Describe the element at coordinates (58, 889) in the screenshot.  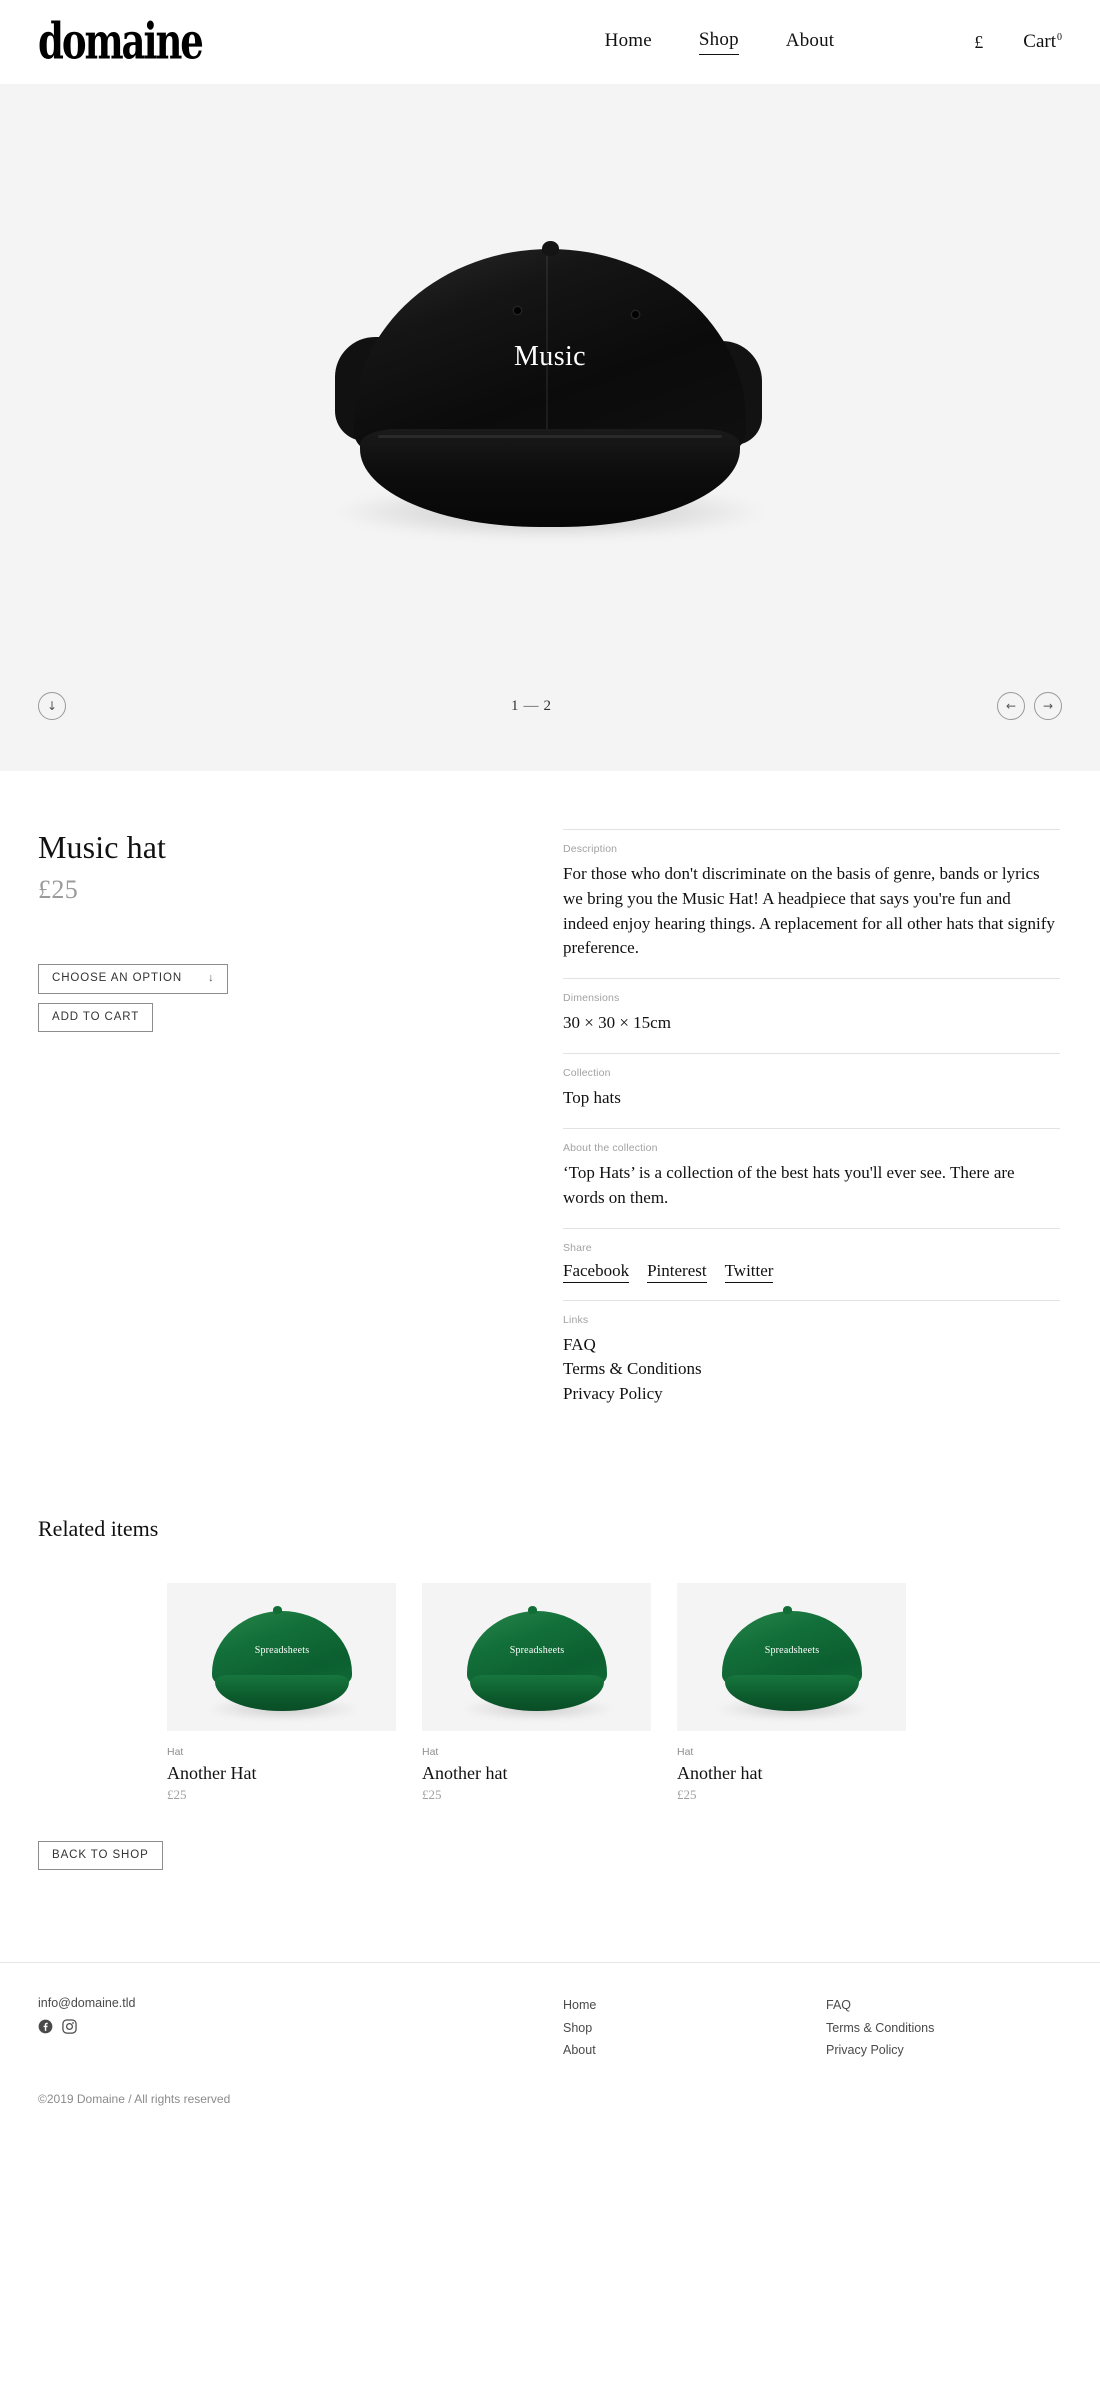
I see `product-price: £25` at that location.